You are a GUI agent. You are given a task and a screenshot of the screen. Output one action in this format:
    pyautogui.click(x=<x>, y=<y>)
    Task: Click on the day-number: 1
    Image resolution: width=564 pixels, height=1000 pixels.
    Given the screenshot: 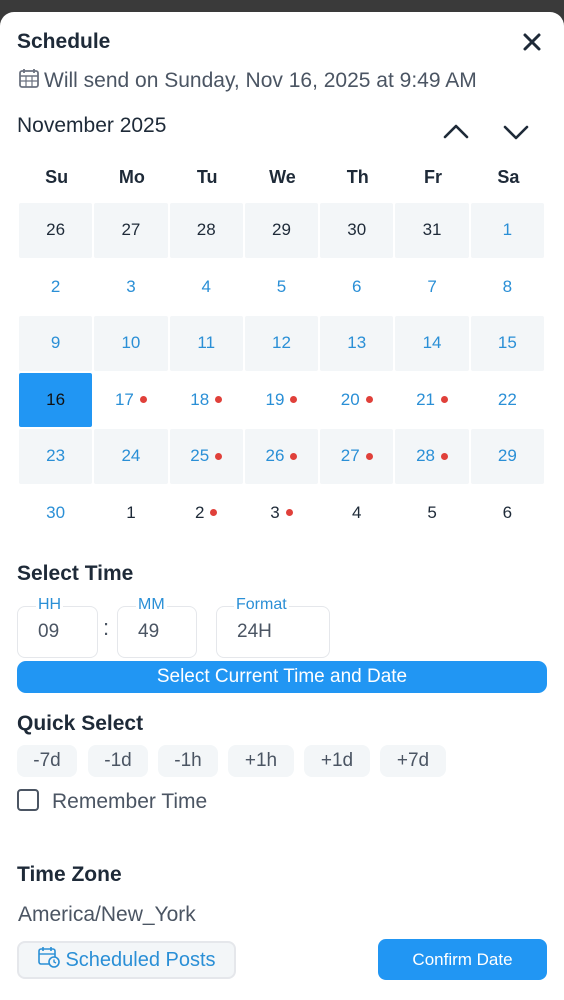 What is the action you would take?
    pyautogui.click(x=131, y=512)
    